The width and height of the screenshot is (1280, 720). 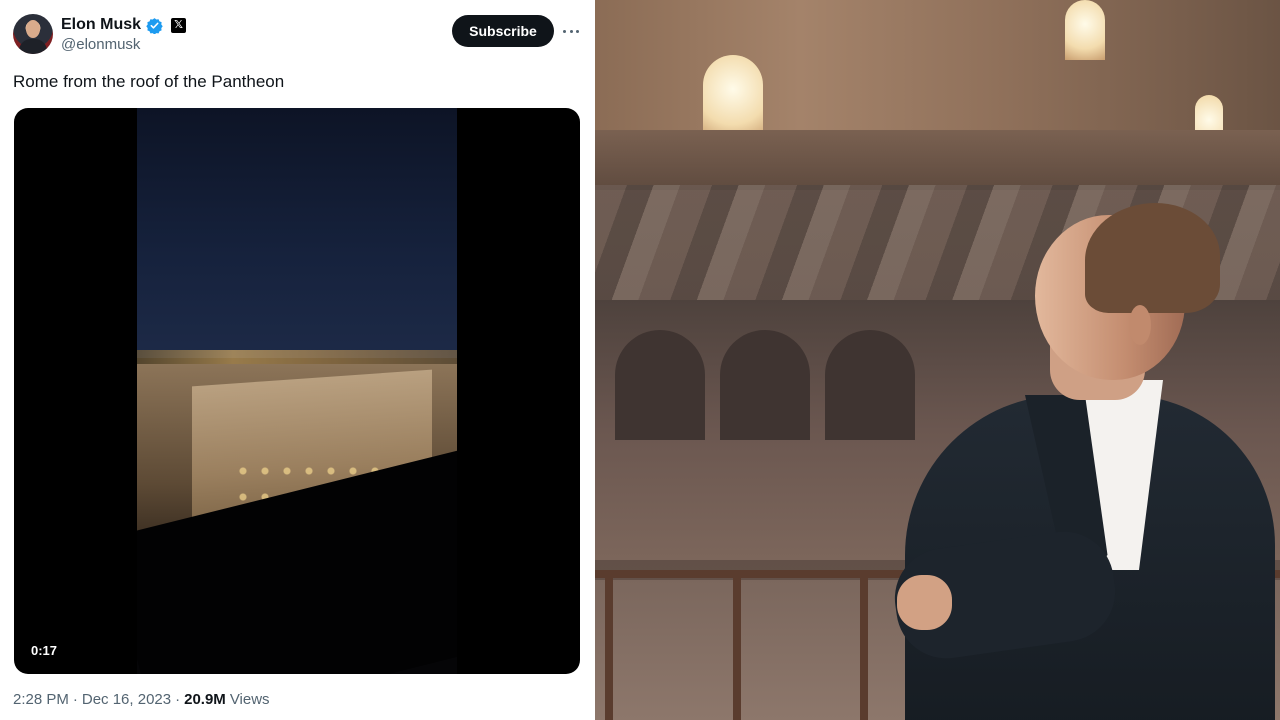 I want to click on verified-badge-icon, so click(x=154, y=25).